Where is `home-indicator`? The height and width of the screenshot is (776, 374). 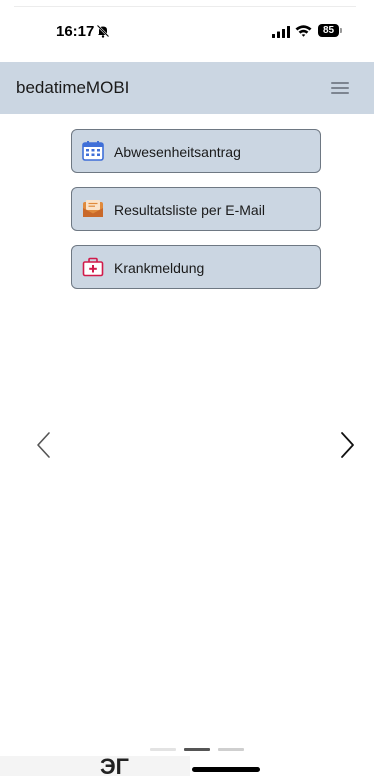
home-indicator is located at coordinates (226, 769).